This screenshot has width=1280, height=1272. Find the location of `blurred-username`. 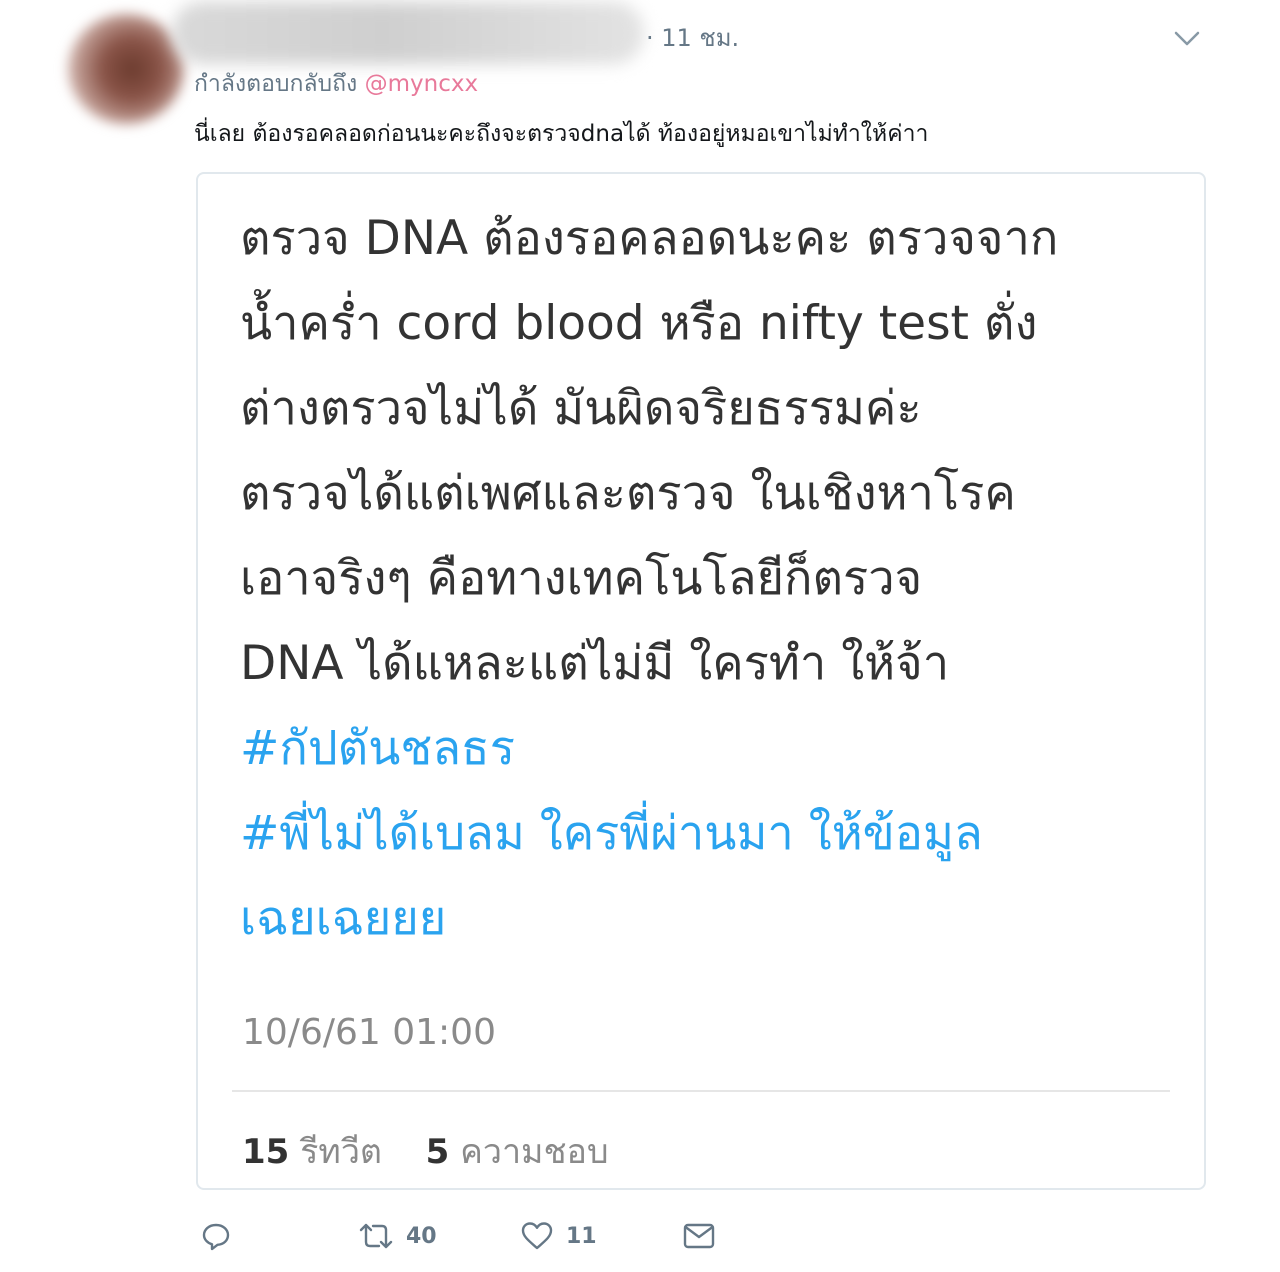

blurred-username is located at coordinates (408, 33).